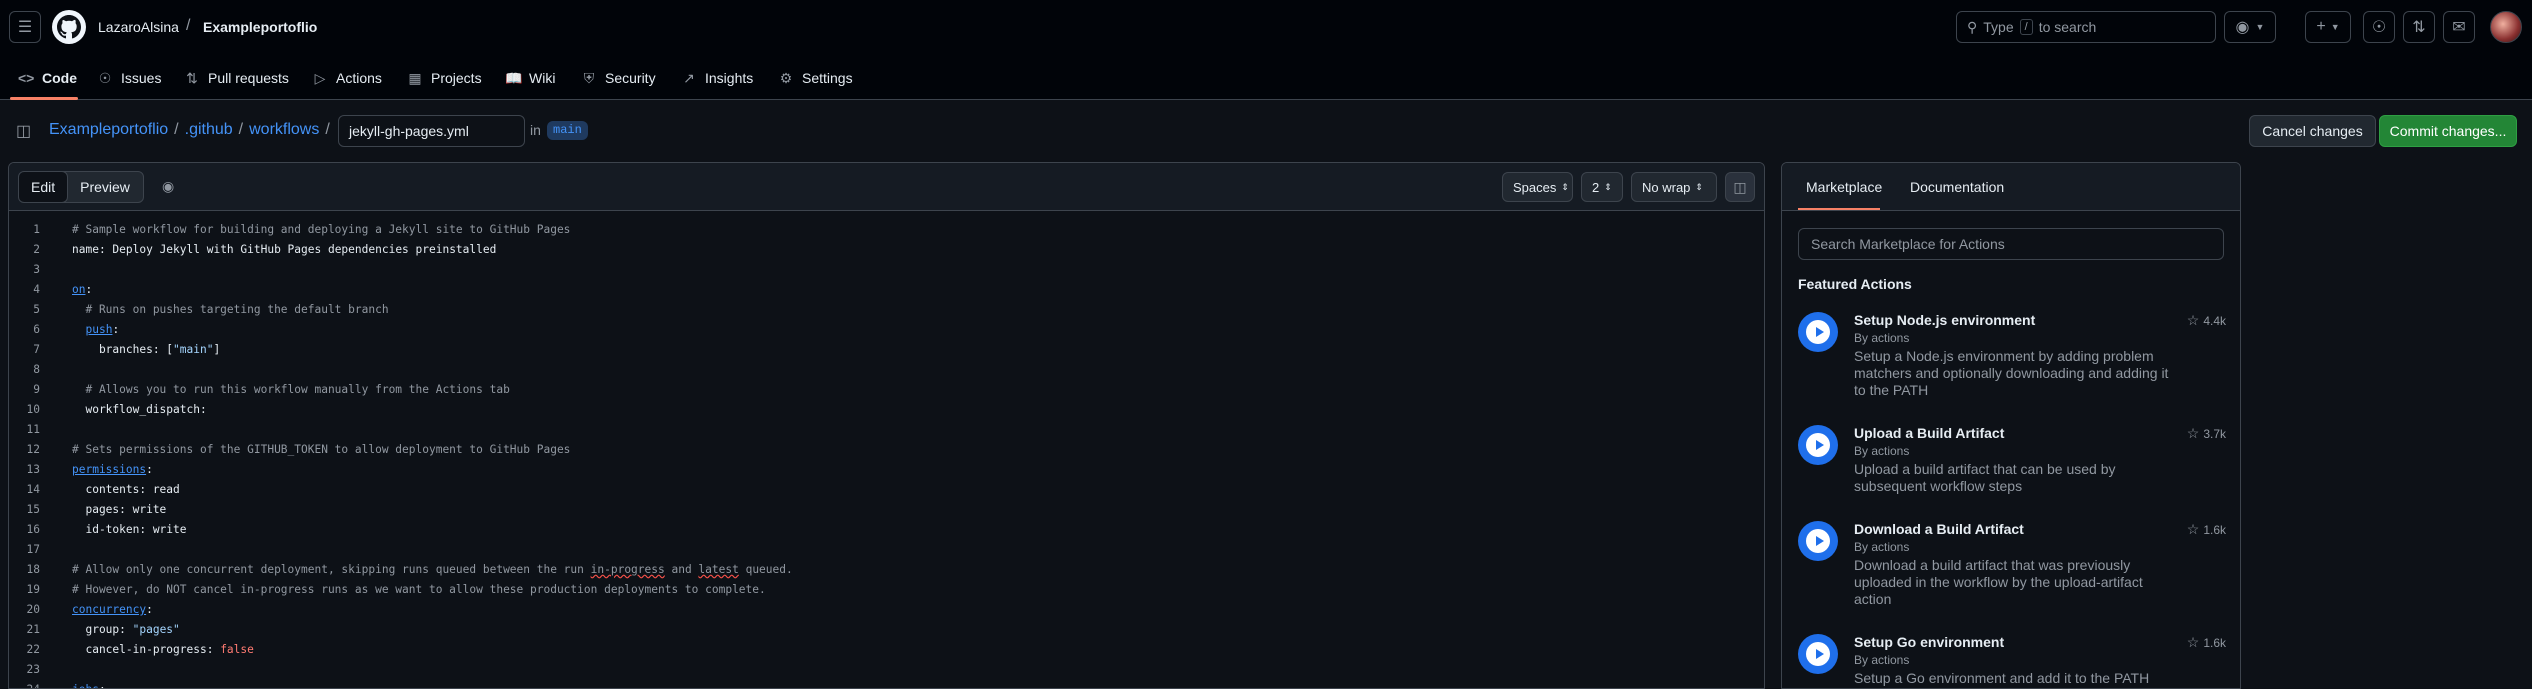 The height and width of the screenshot is (689, 2532). Describe the element at coordinates (1929, 433) in the screenshot. I see `action-title: Upload a Build Artifact` at that location.